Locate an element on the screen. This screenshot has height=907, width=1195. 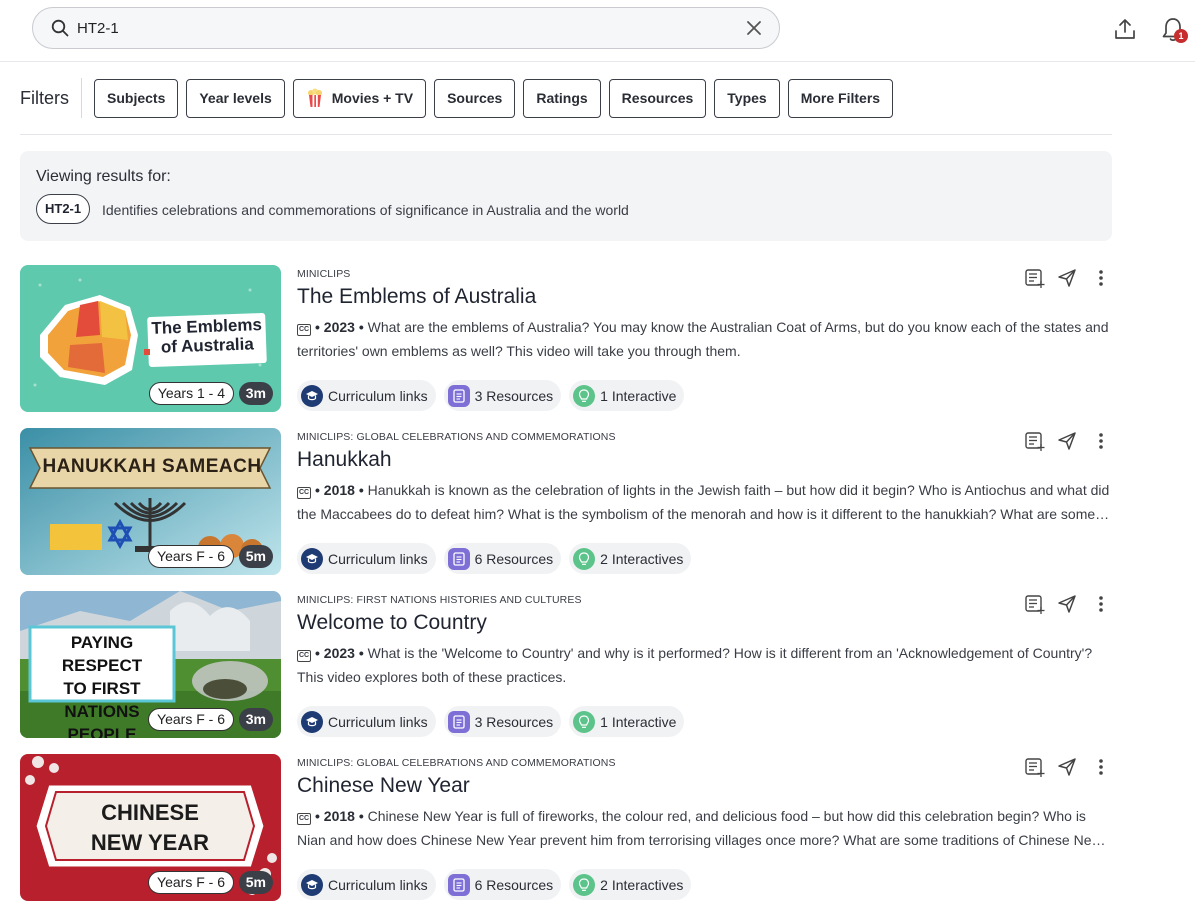
filters-label: Filters is located at coordinates (51, 98).